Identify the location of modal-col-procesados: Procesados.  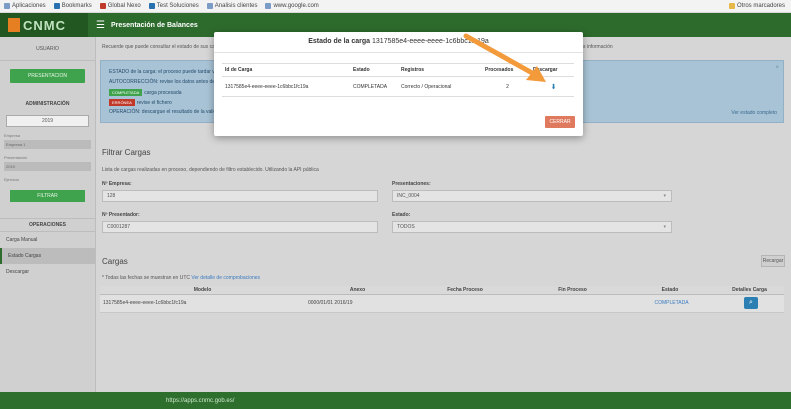
(506, 70).